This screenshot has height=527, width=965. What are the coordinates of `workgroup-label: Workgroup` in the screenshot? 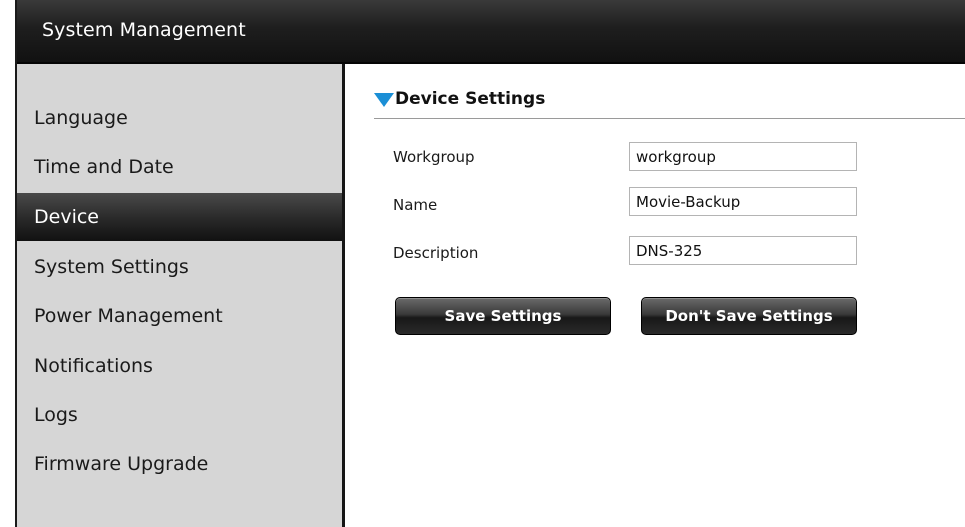 It's located at (434, 157).